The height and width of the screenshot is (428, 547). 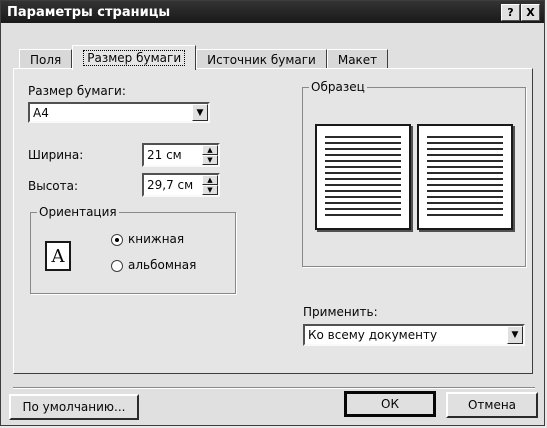 I want to click on help-icon: ?, so click(x=510, y=12).